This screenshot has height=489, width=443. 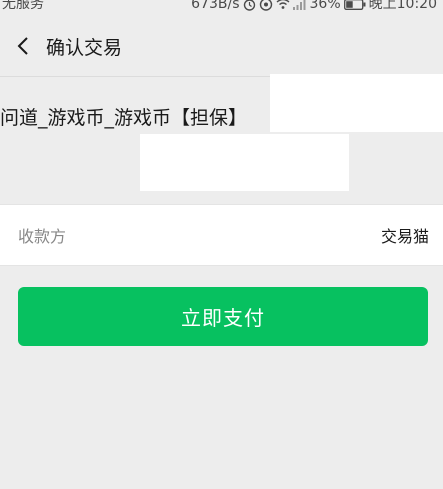 What do you see at coordinates (249, 5) in the screenshot?
I see `alarm-icon` at bounding box center [249, 5].